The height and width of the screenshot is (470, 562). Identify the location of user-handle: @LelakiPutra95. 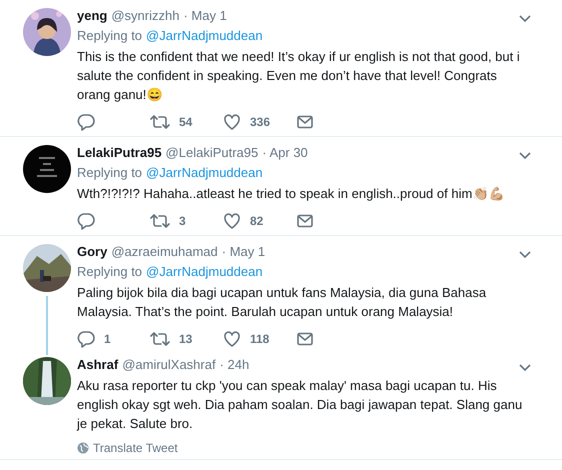
(212, 152).